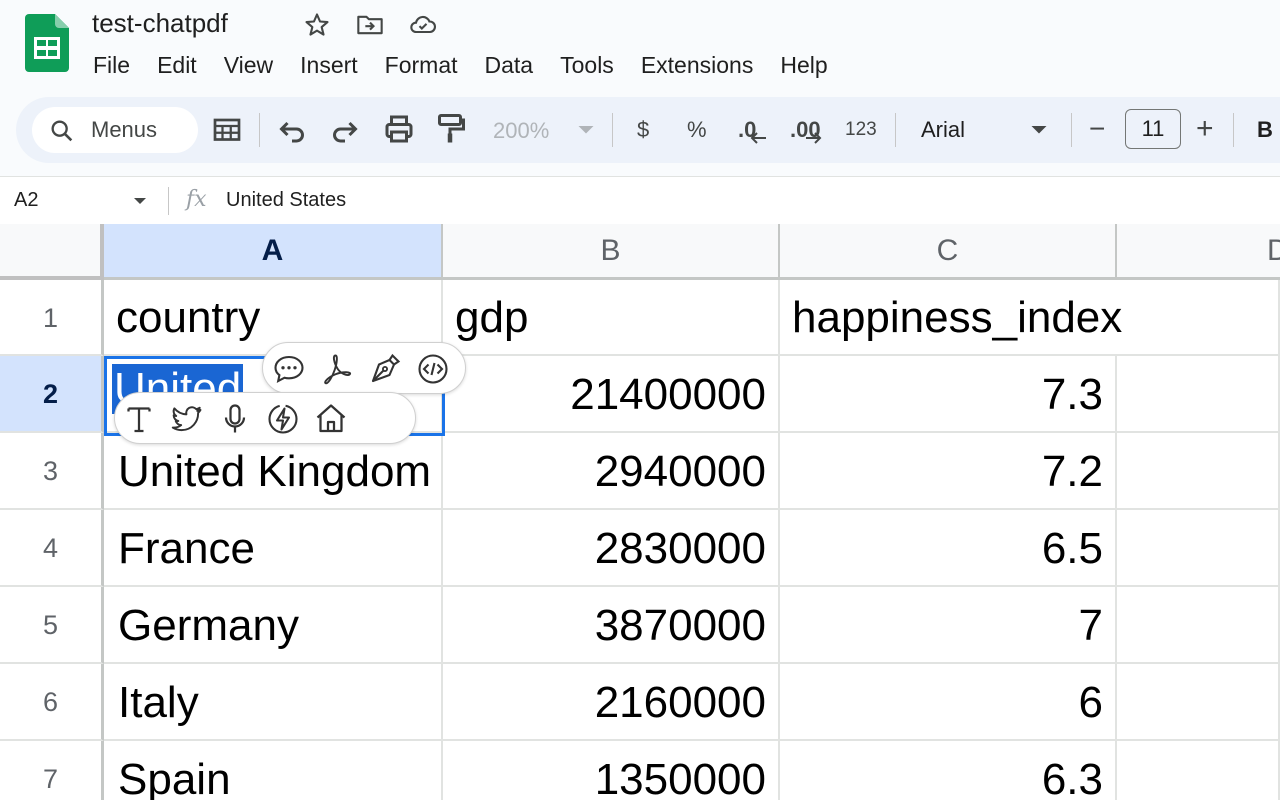 The width and height of the screenshot is (1280, 800). Describe the element at coordinates (1097, 129) in the screenshot. I see `decrease-font-size-button: −` at that location.